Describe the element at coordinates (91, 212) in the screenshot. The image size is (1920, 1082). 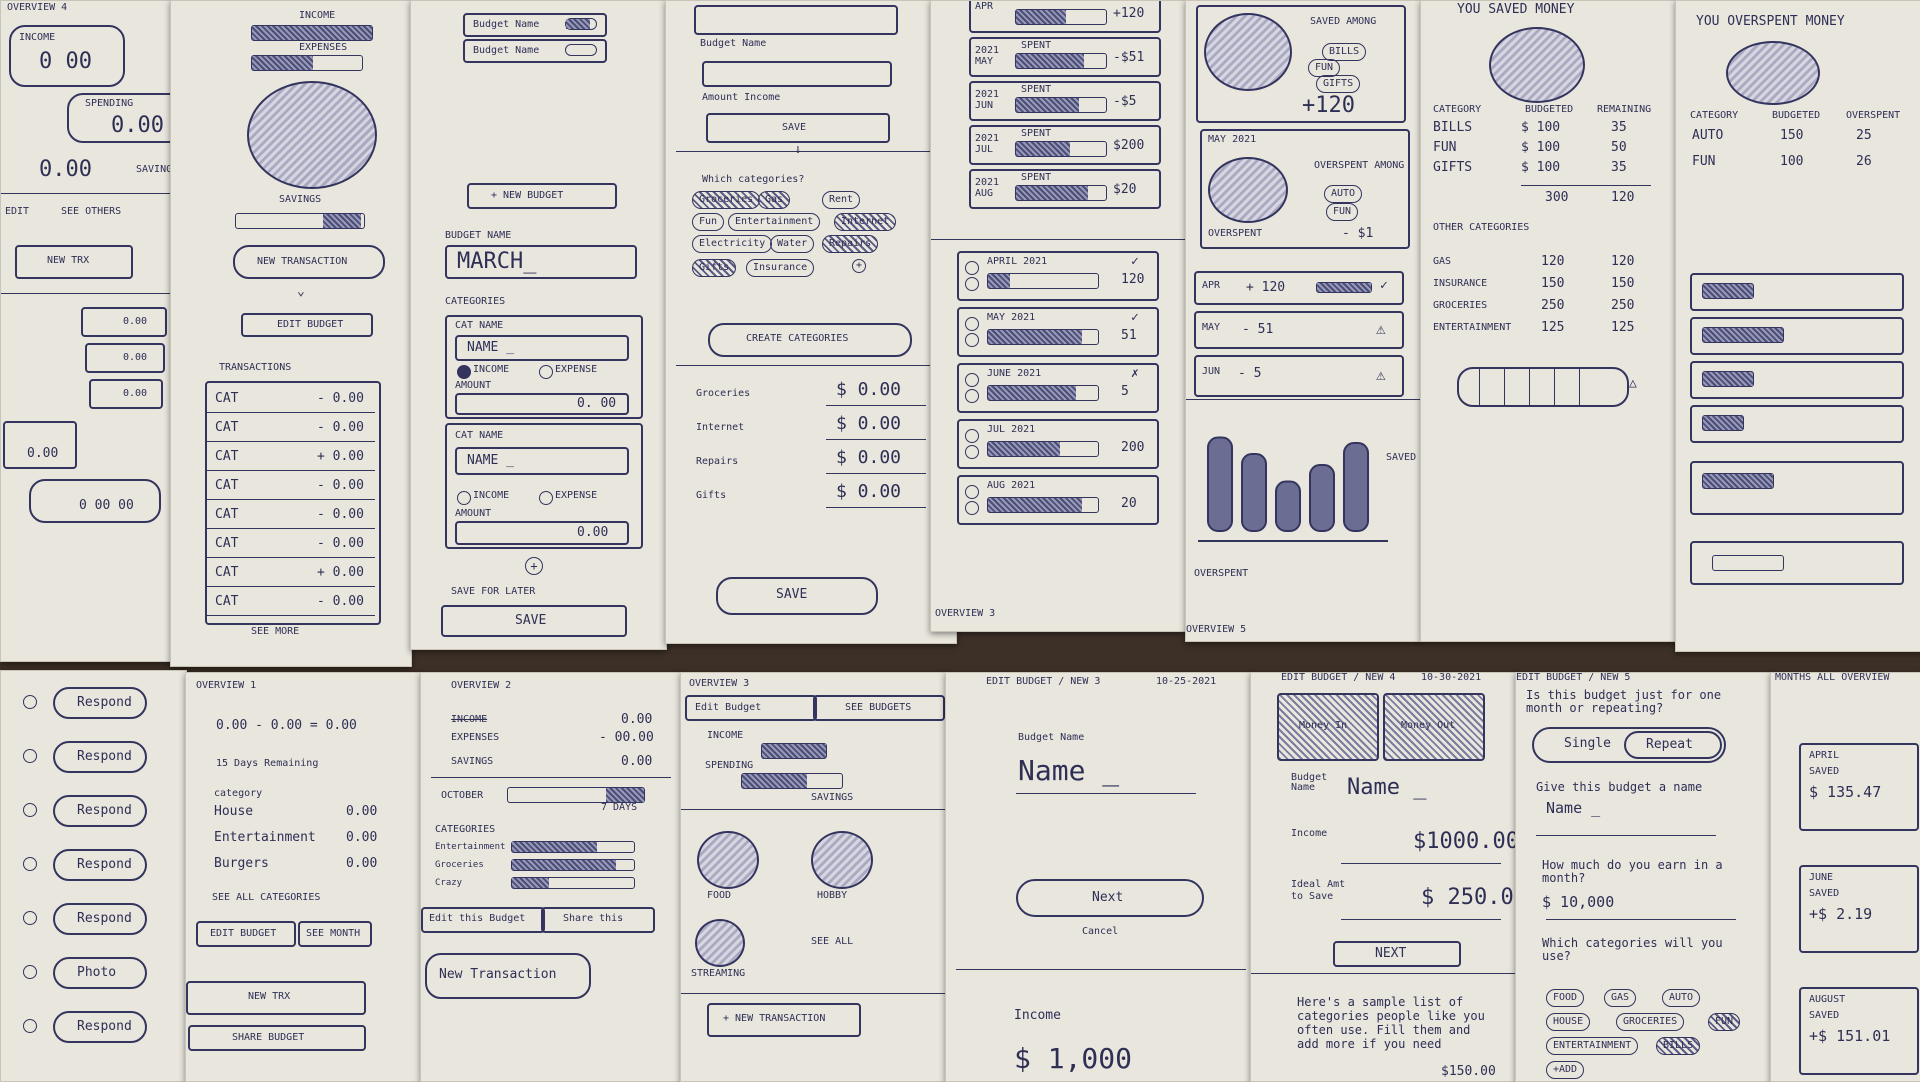
I see `see-others-link: SEE OTHERS` at that location.